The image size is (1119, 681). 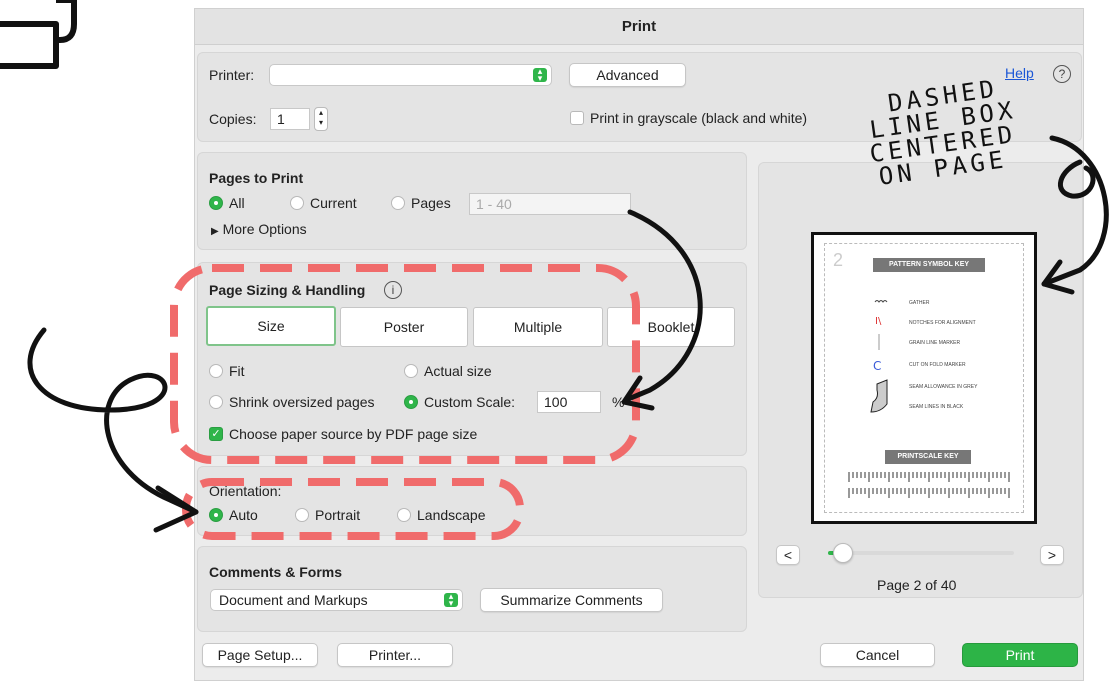 I want to click on pages-range-label: Pages, so click(x=431, y=203).